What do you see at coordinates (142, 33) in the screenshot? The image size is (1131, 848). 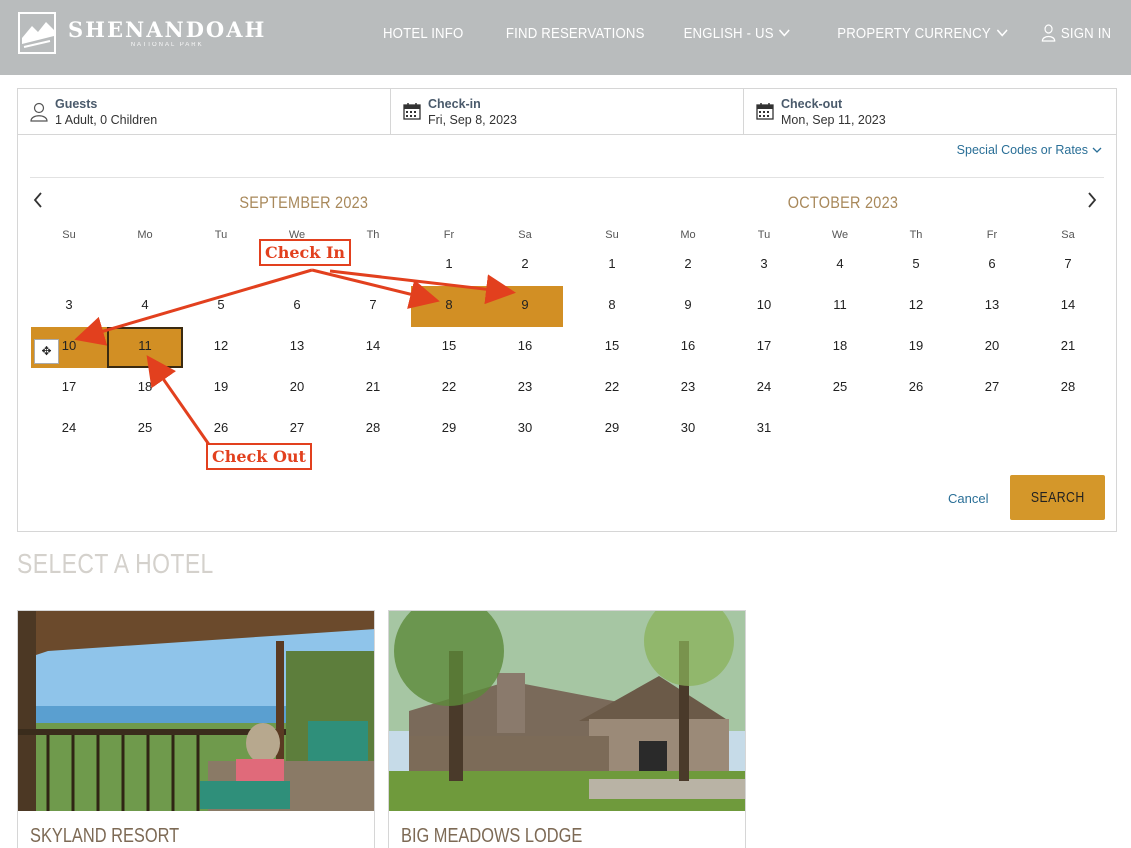 I see `brand-logo: SHENANDOAH NATIONAL PARK` at bounding box center [142, 33].